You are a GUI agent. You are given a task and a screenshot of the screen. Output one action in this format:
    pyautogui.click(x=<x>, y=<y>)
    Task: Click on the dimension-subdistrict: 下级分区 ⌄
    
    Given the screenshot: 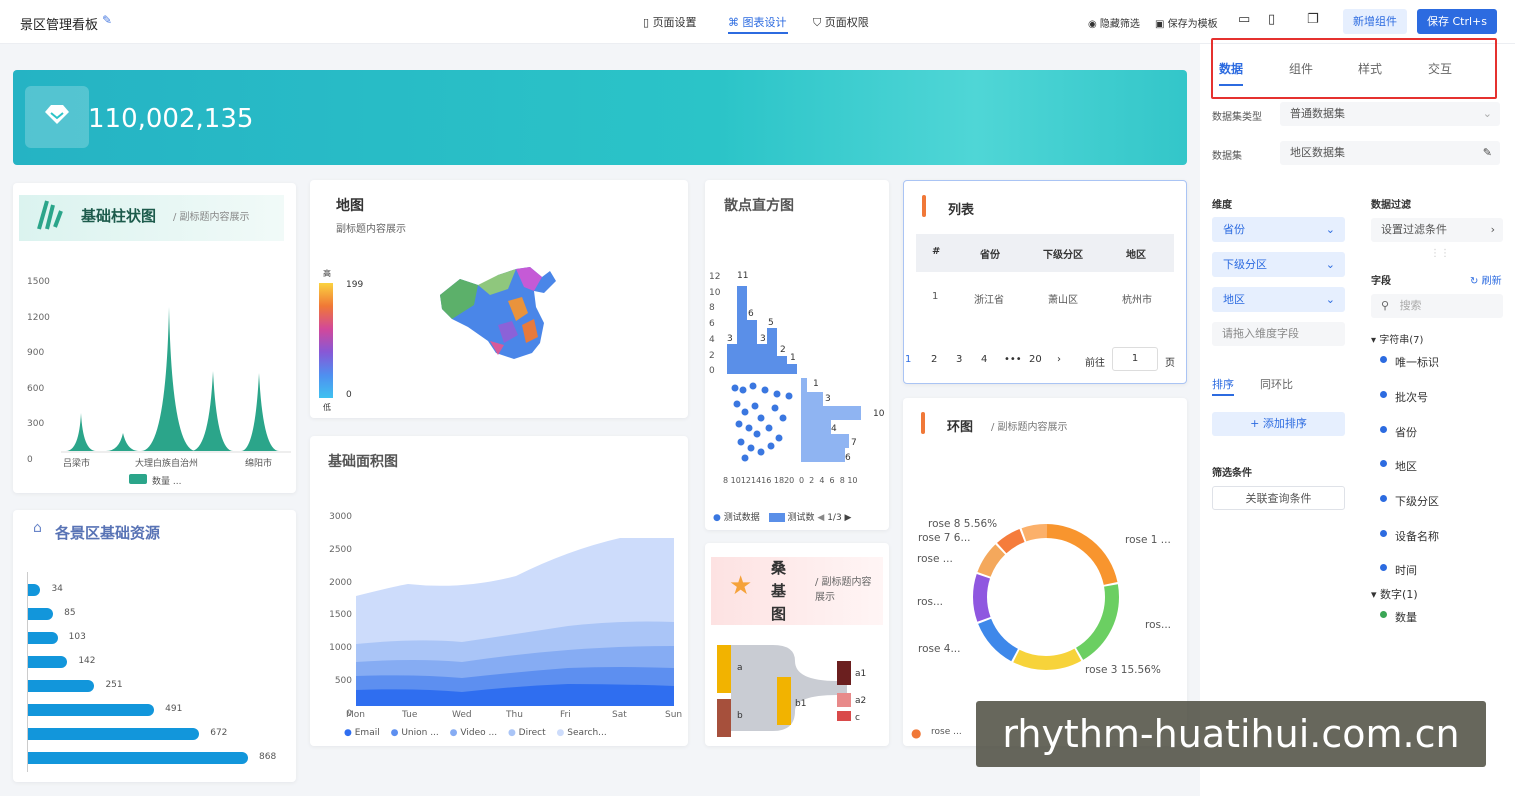 What is the action you would take?
    pyautogui.click(x=1278, y=264)
    